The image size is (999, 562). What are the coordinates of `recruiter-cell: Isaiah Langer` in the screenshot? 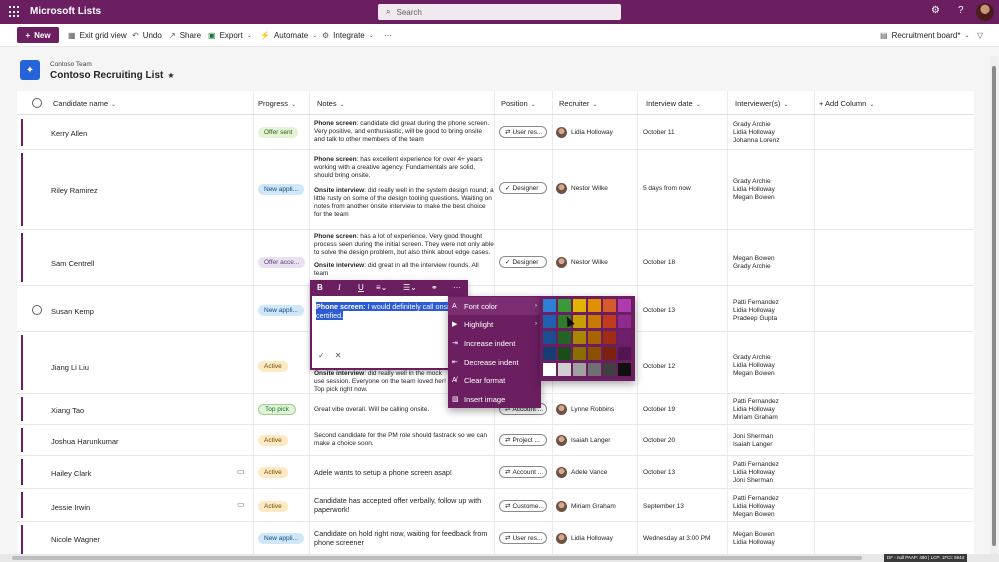 It's located at (583, 440).